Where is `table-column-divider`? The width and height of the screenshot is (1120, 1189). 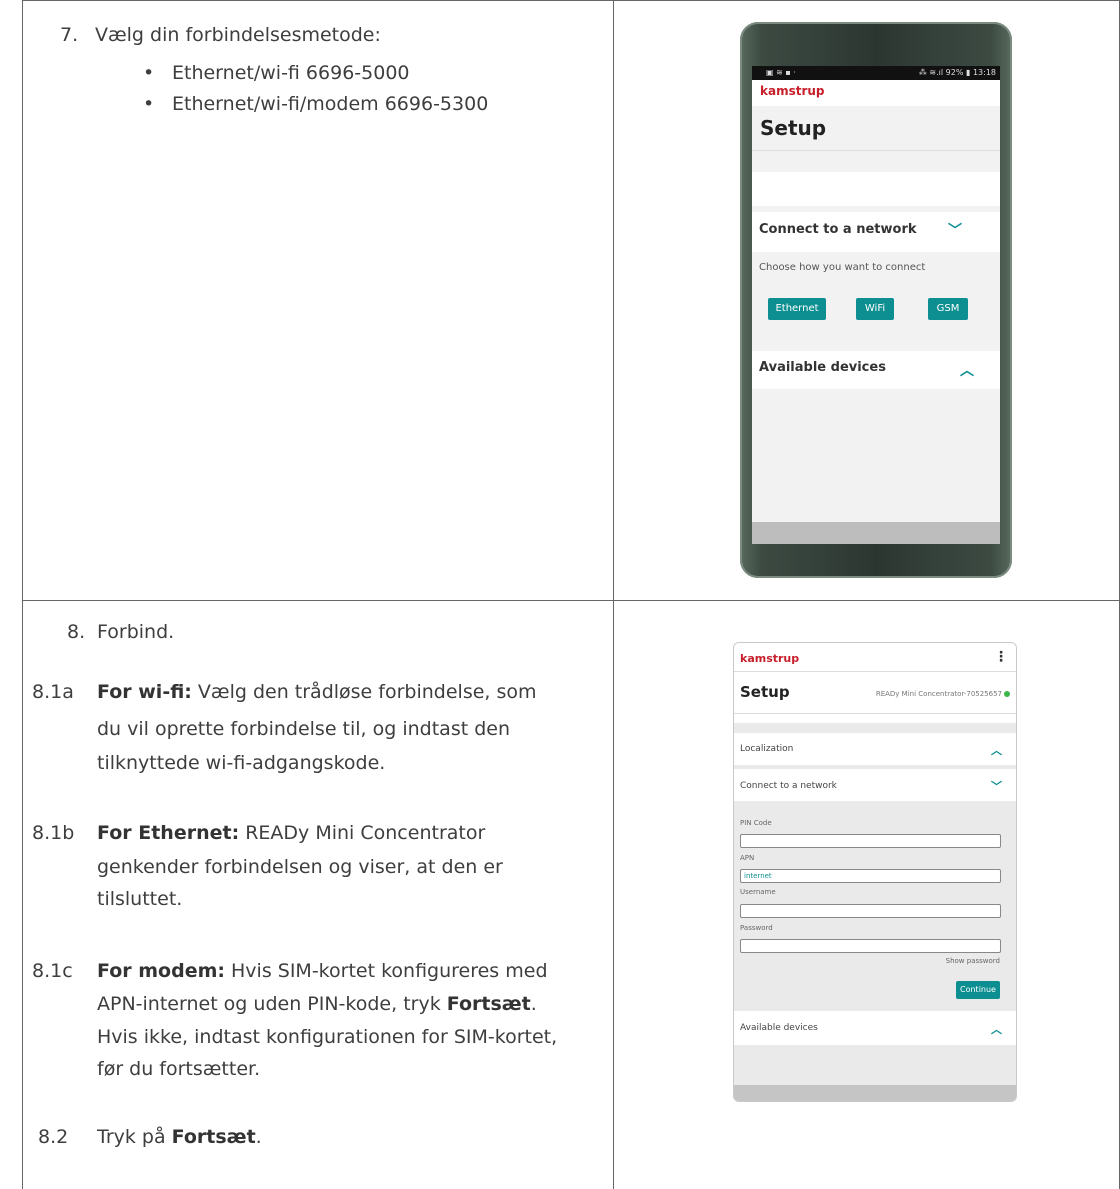 table-column-divider is located at coordinates (613, 594).